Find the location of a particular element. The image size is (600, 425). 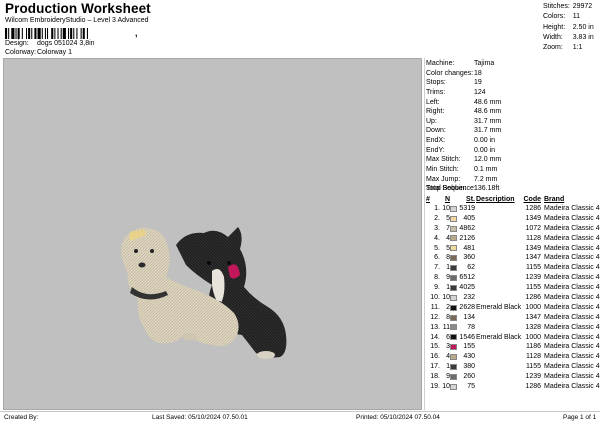

design-label: Design: is located at coordinates (17, 43).